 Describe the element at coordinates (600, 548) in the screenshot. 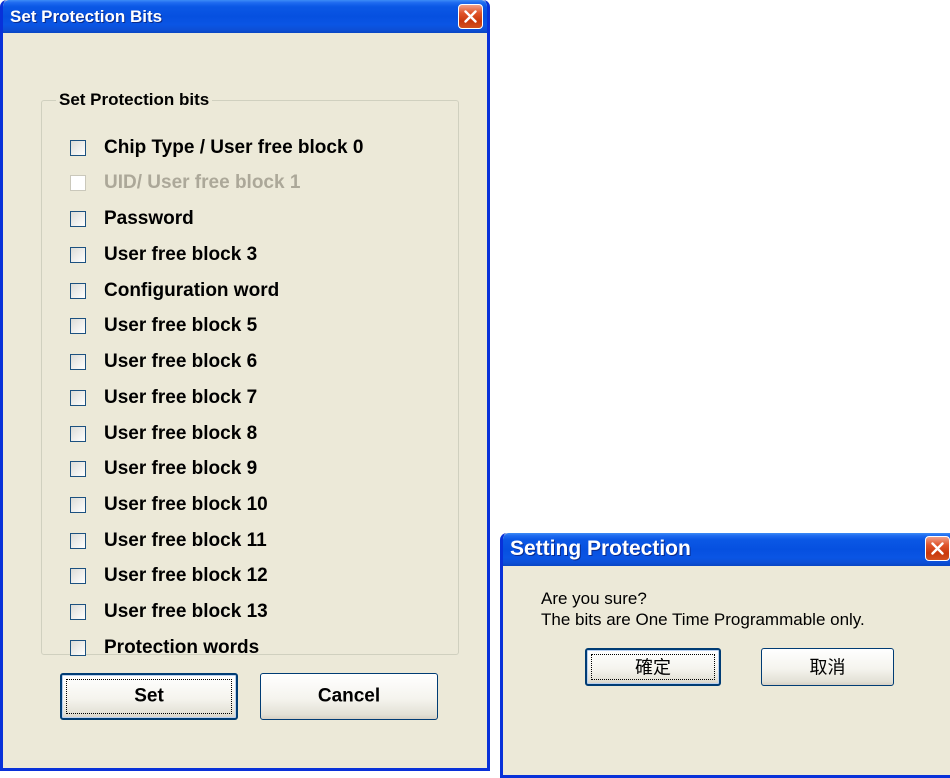

I see `dialog-title: Setting Protection` at that location.